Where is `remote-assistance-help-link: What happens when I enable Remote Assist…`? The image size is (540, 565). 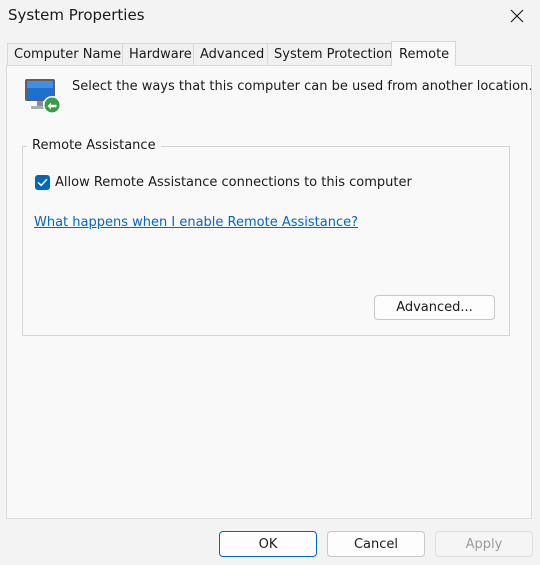
remote-assistance-help-link: What happens when I enable Remote Assist… is located at coordinates (196, 222).